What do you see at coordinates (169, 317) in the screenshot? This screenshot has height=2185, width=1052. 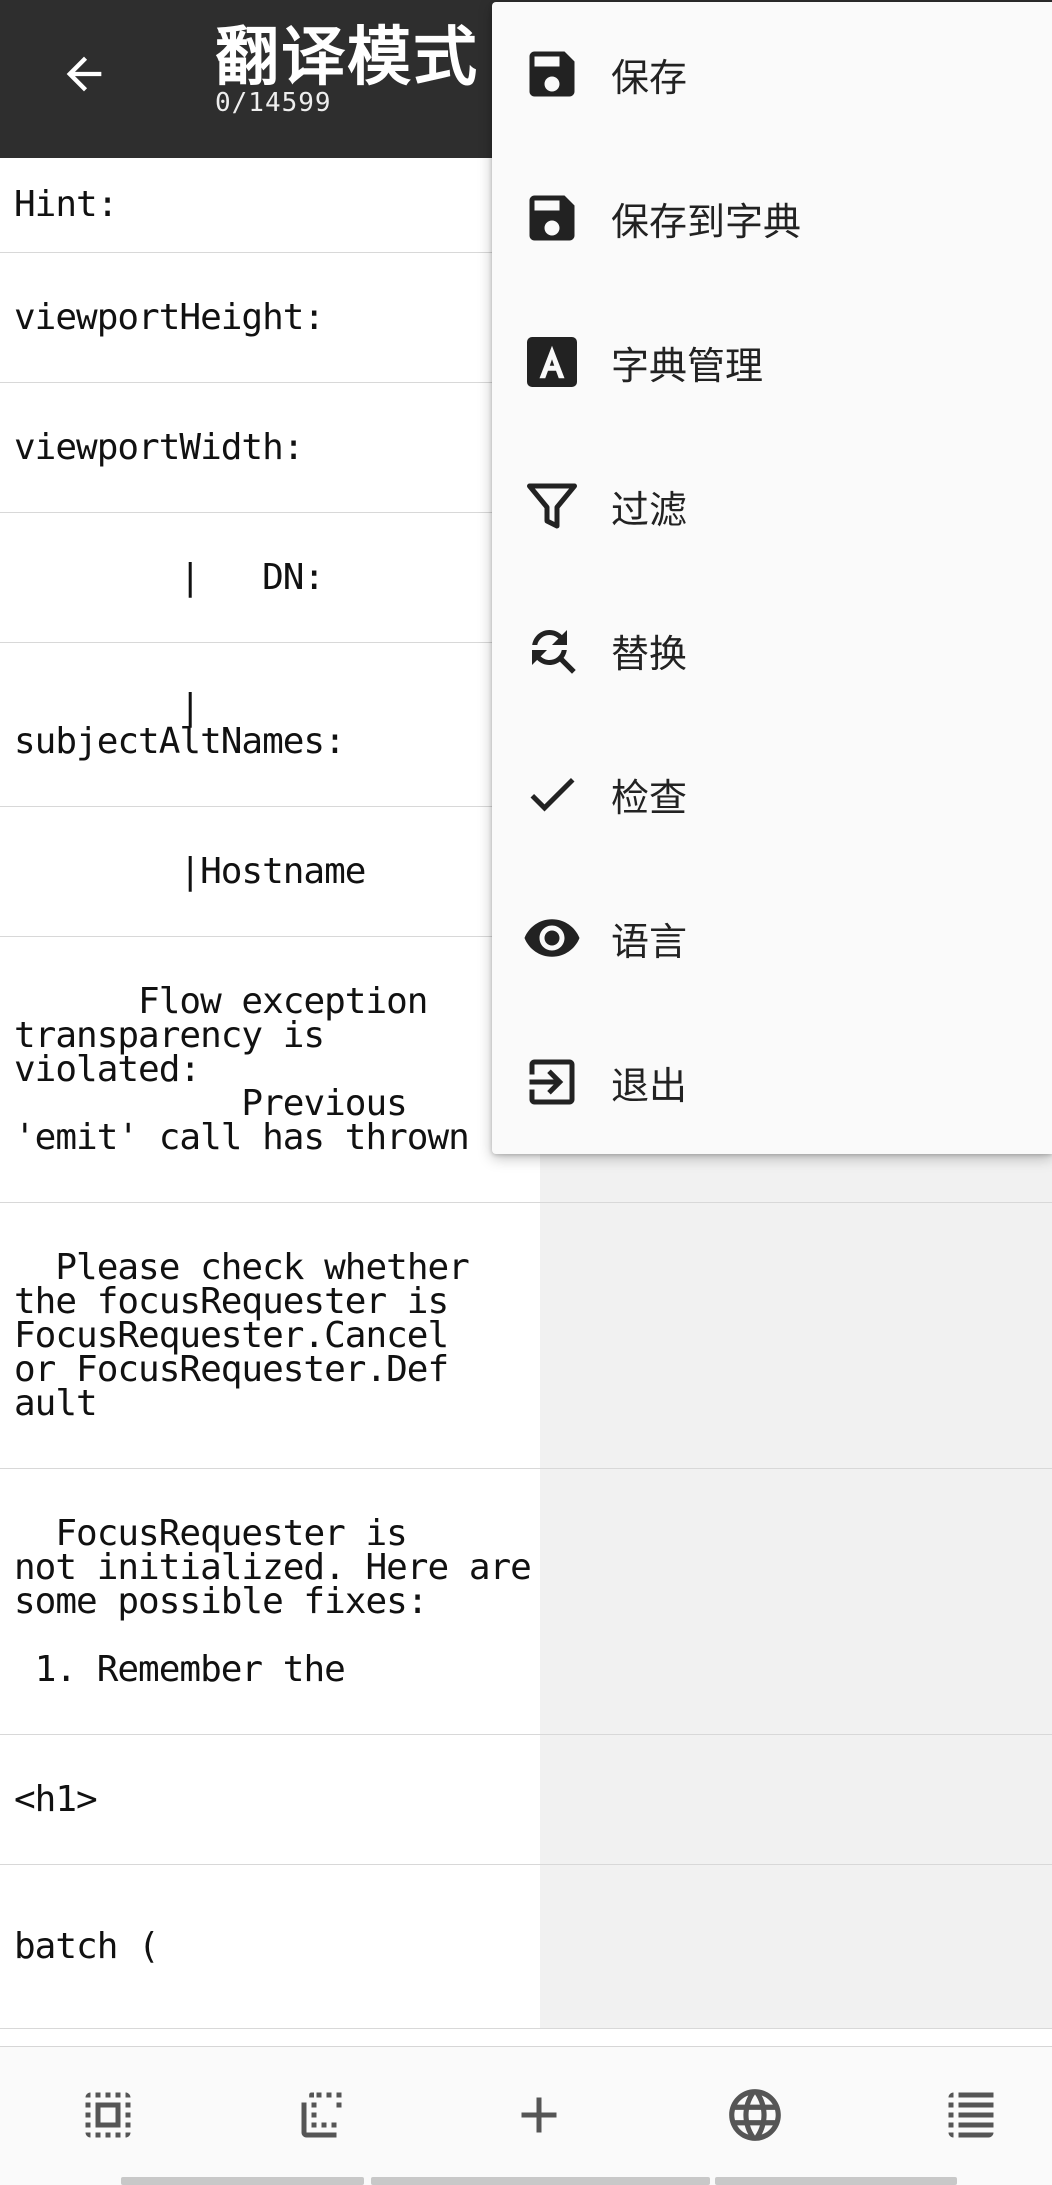 I see `source-text: viewportHeight:` at bounding box center [169, 317].